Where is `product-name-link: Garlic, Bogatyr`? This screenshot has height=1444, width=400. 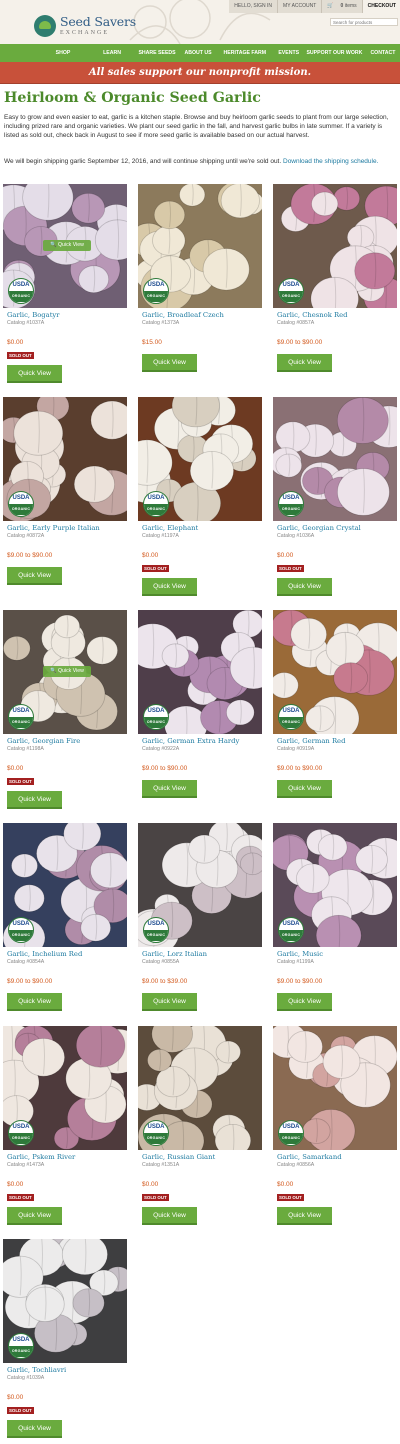
product-name-link: Garlic, Bogatyr is located at coordinates (33, 315).